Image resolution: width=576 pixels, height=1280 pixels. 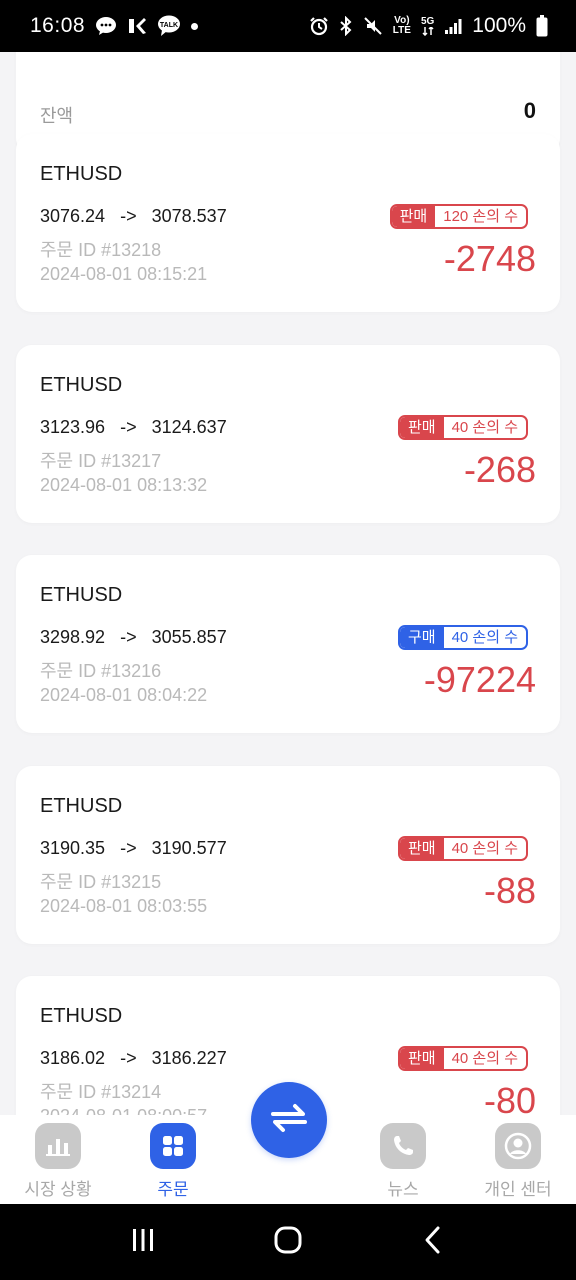 I want to click on trade-fab-button, so click(x=289, y=1120).